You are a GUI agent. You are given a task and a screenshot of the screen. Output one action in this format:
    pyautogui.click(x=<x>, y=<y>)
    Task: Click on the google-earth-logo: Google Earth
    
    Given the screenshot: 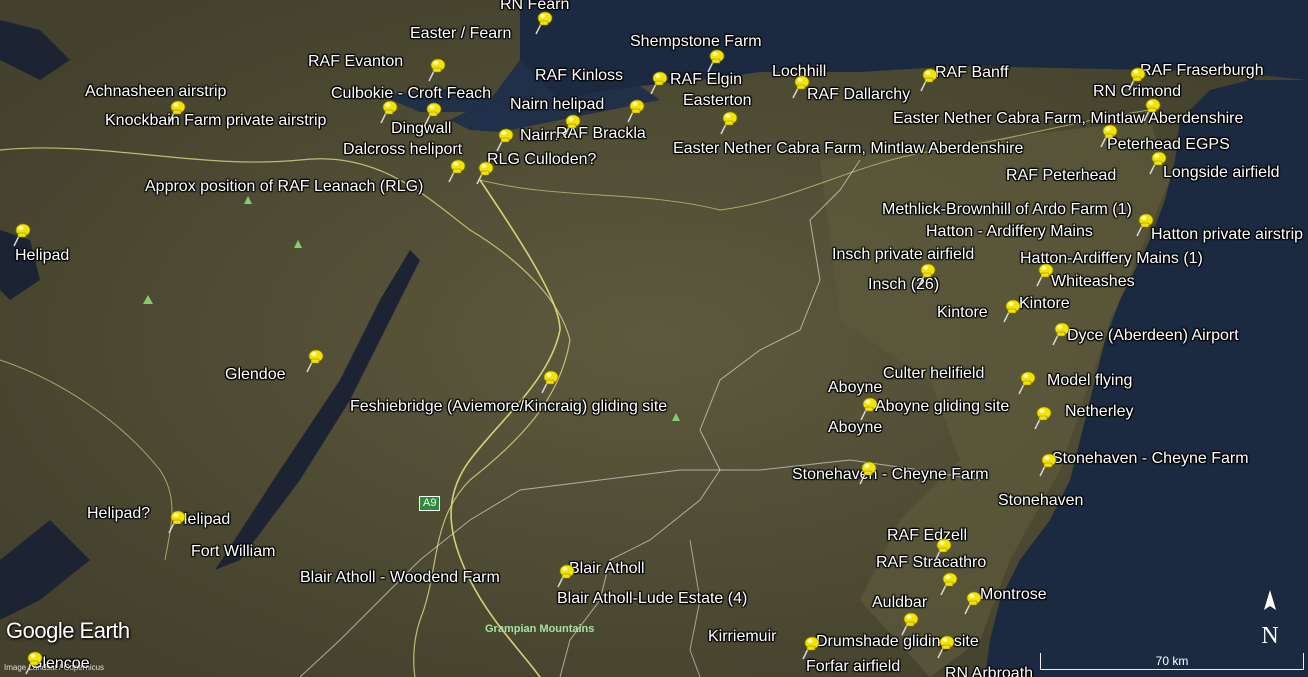 What is the action you would take?
    pyautogui.click(x=68, y=630)
    